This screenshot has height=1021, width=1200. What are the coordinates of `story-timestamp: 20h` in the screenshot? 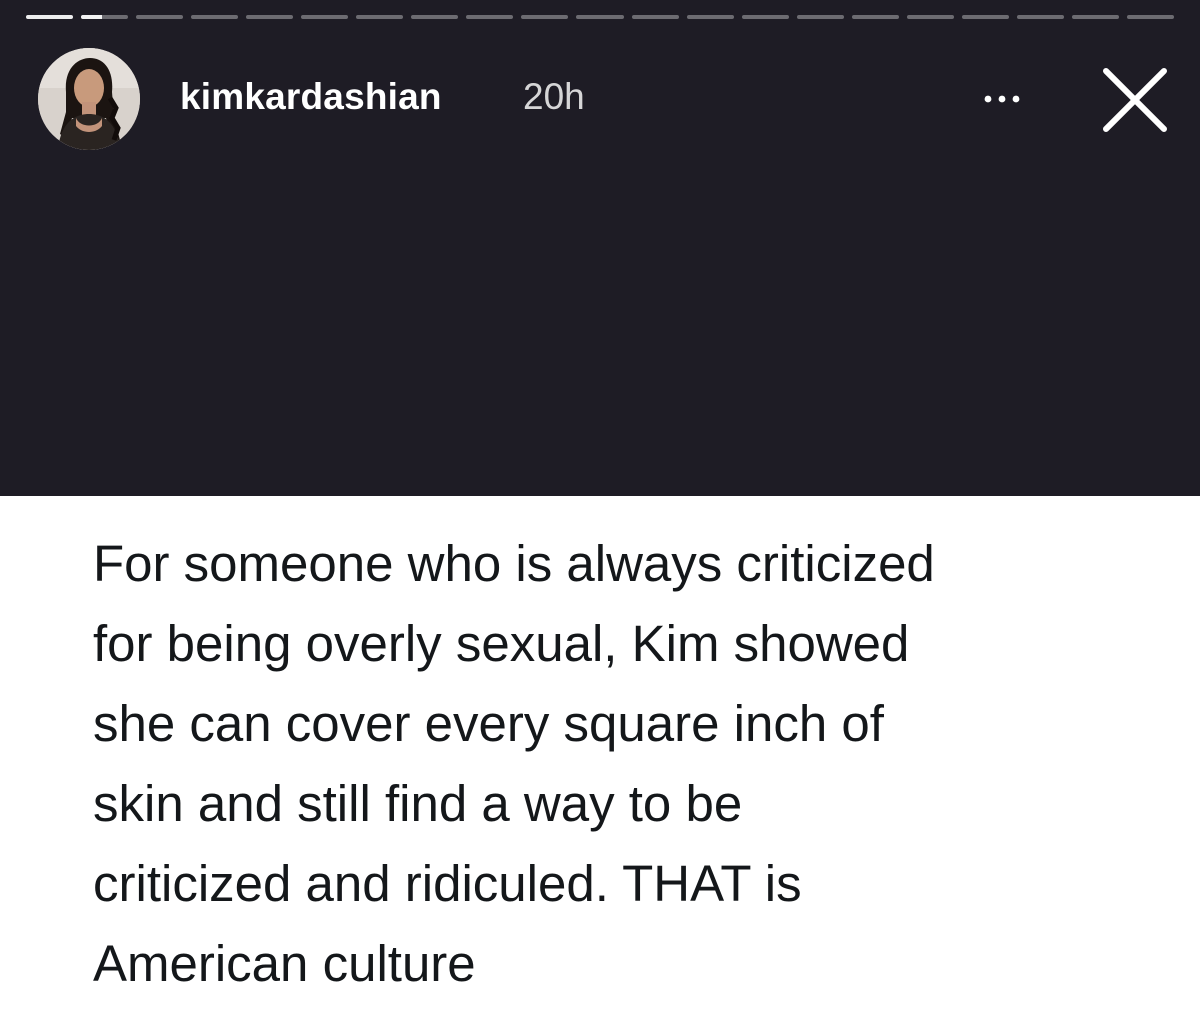 It's located at (554, 96).